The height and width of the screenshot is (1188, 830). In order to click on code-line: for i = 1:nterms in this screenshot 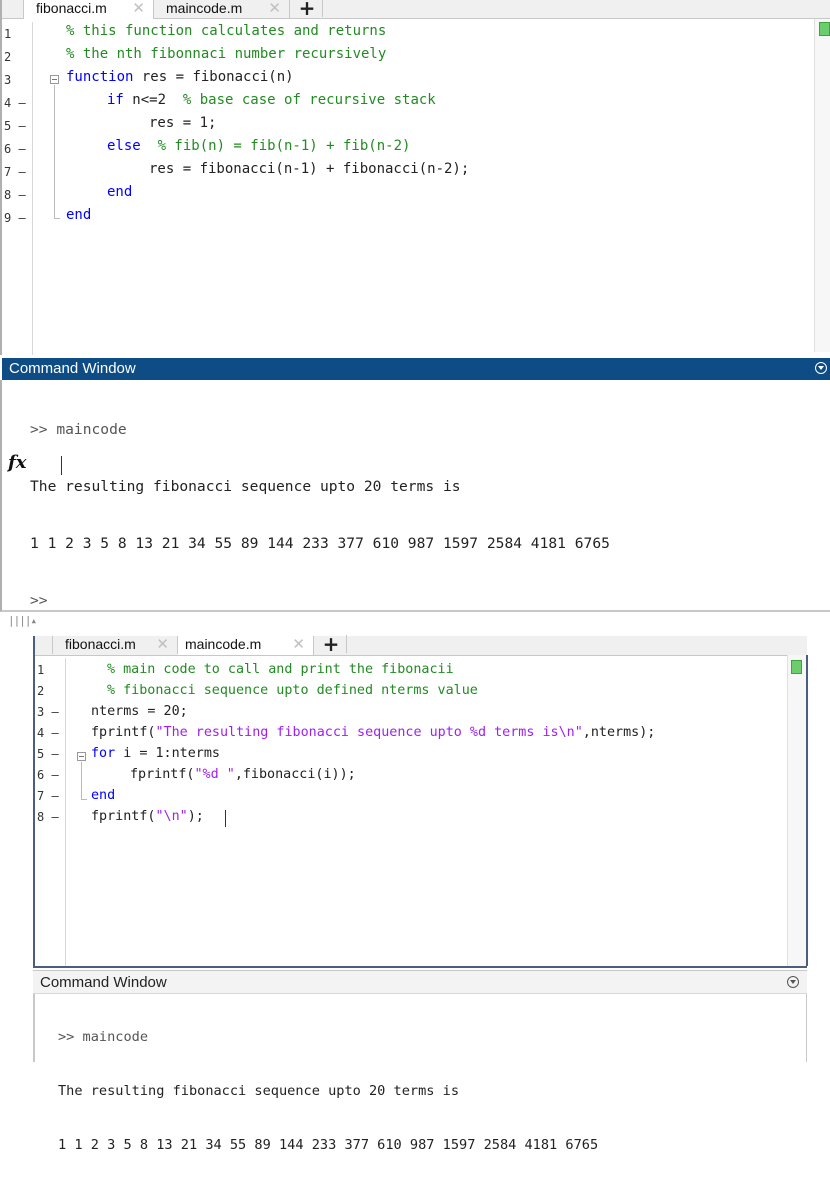, I will do `click(155, 753)`.